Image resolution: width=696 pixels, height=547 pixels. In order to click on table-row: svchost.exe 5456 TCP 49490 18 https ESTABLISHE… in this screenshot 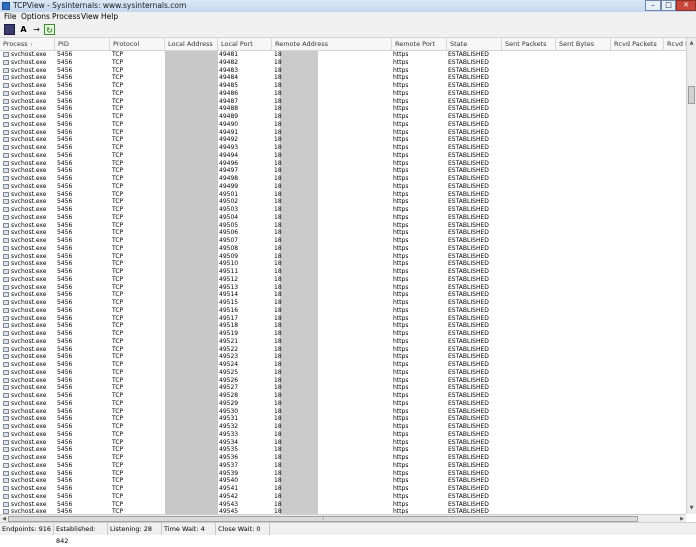, I will do `click(343, 125)`.